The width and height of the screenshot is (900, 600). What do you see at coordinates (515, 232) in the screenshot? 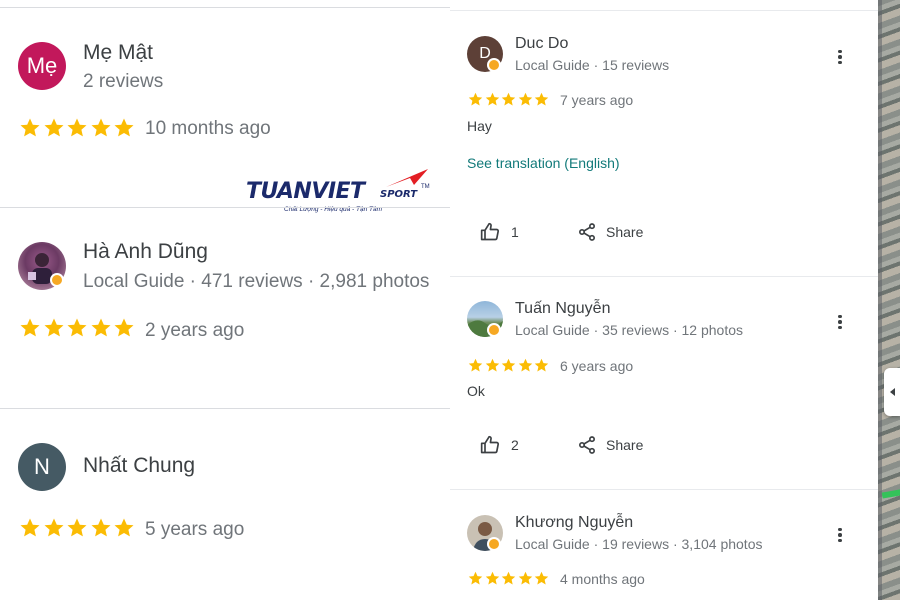
I see `like-count: 1` at bounding box center [515, 232].